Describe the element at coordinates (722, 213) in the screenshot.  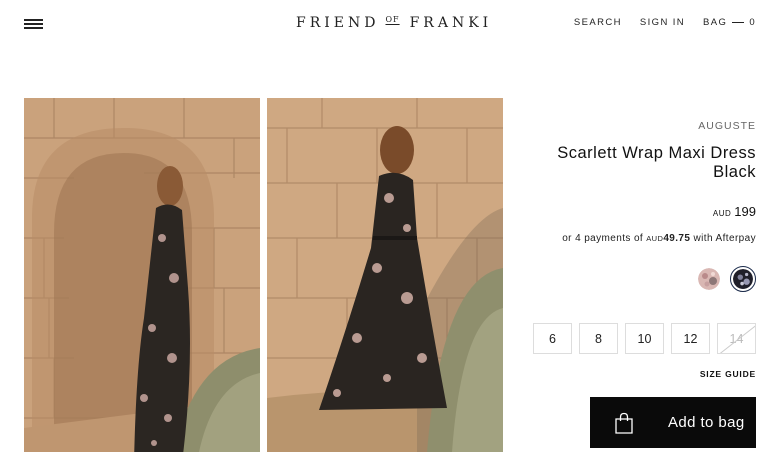
I see `price-currency: AUD` at that location.